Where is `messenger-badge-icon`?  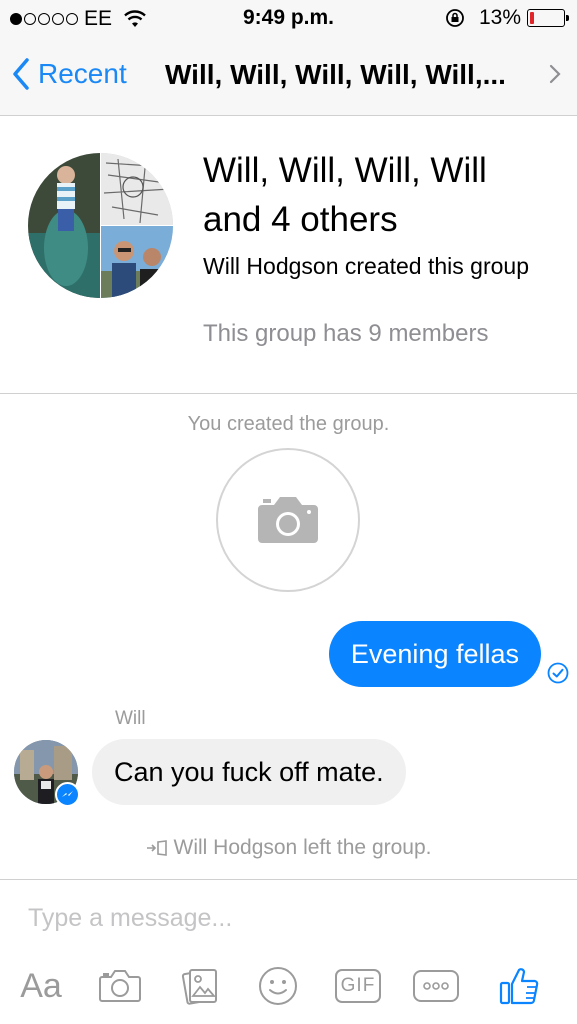
messenger-badge-icon is located at coordinates (67, 794).